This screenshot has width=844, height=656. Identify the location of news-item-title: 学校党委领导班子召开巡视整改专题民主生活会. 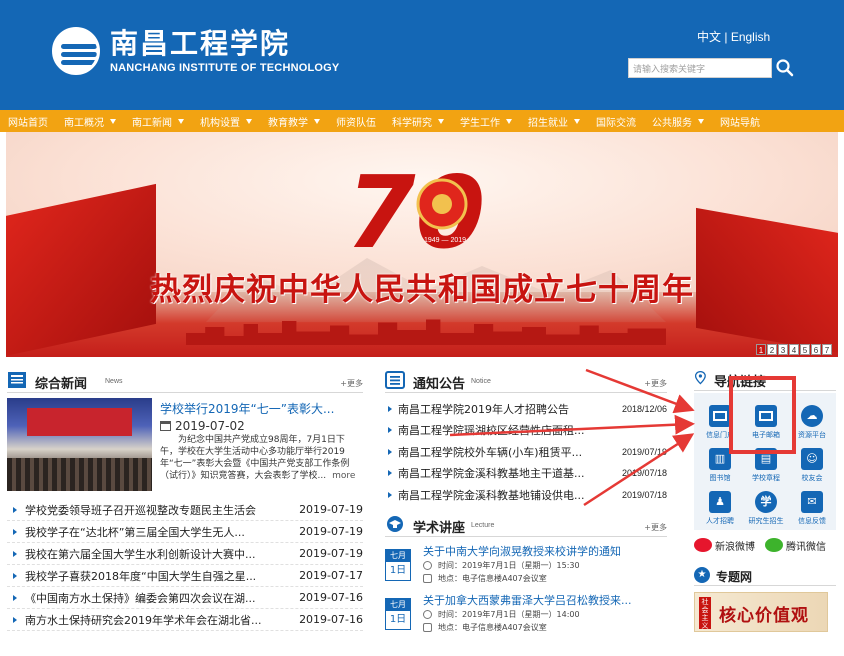
(159, 510).